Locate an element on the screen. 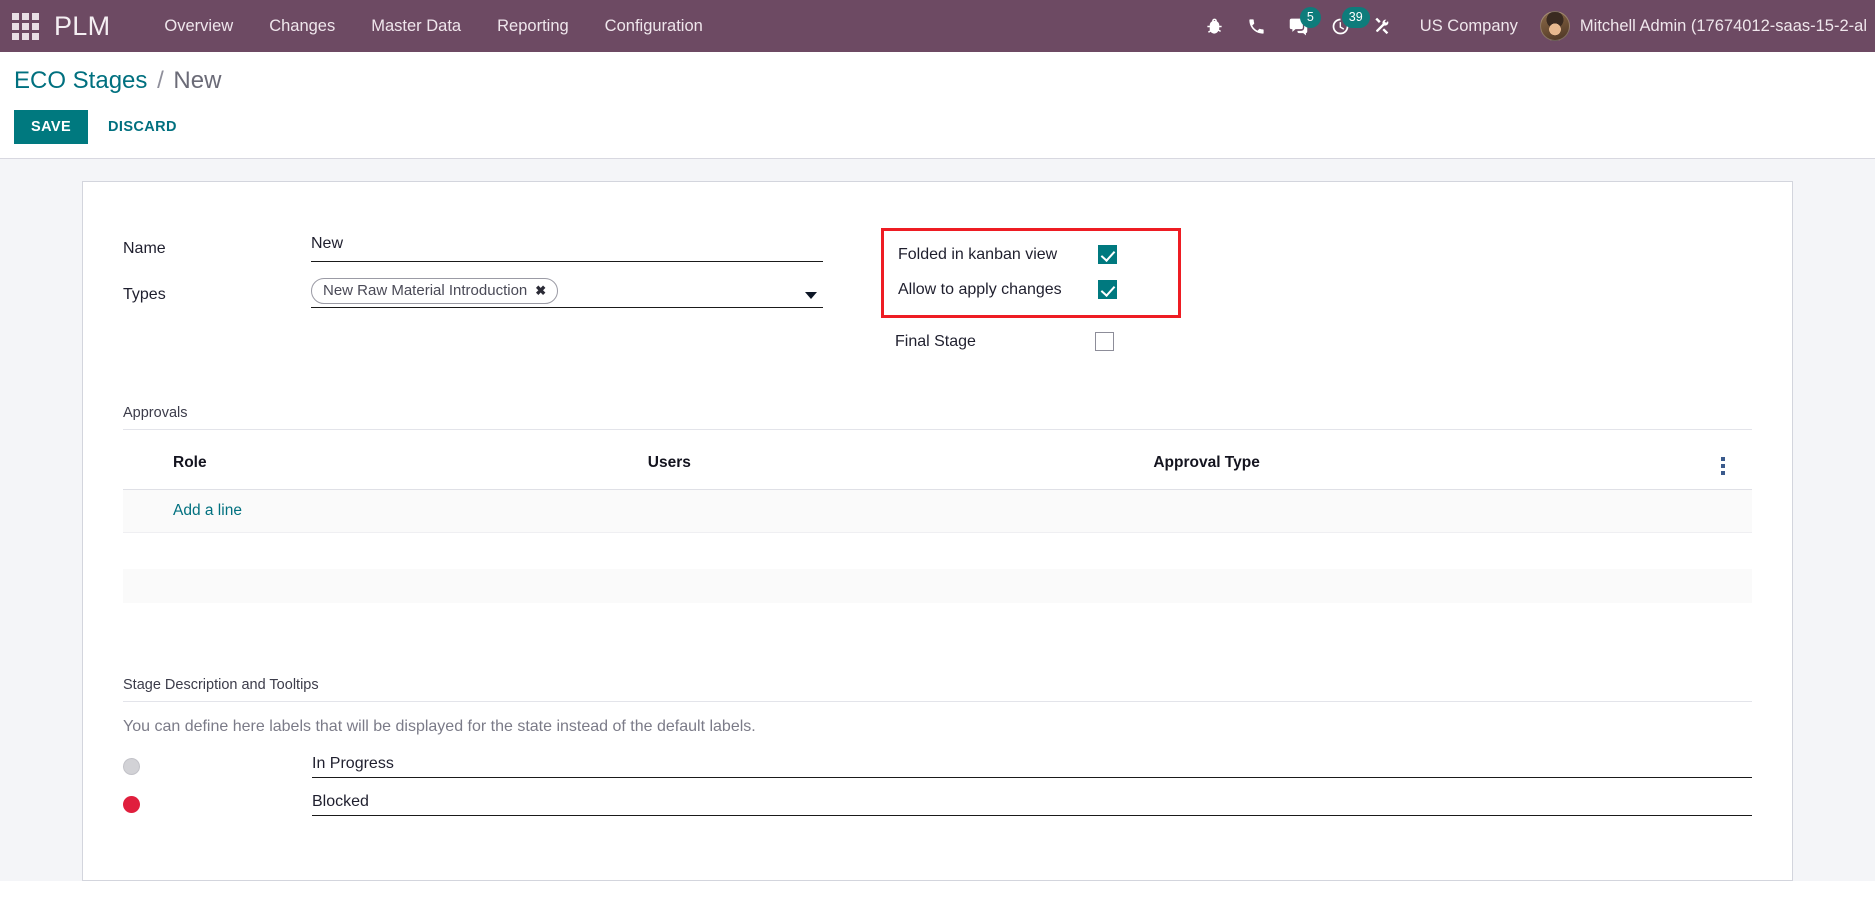 The image size is (1875, 897). breadcrumb-current: New is located at coordinates (197, 80).